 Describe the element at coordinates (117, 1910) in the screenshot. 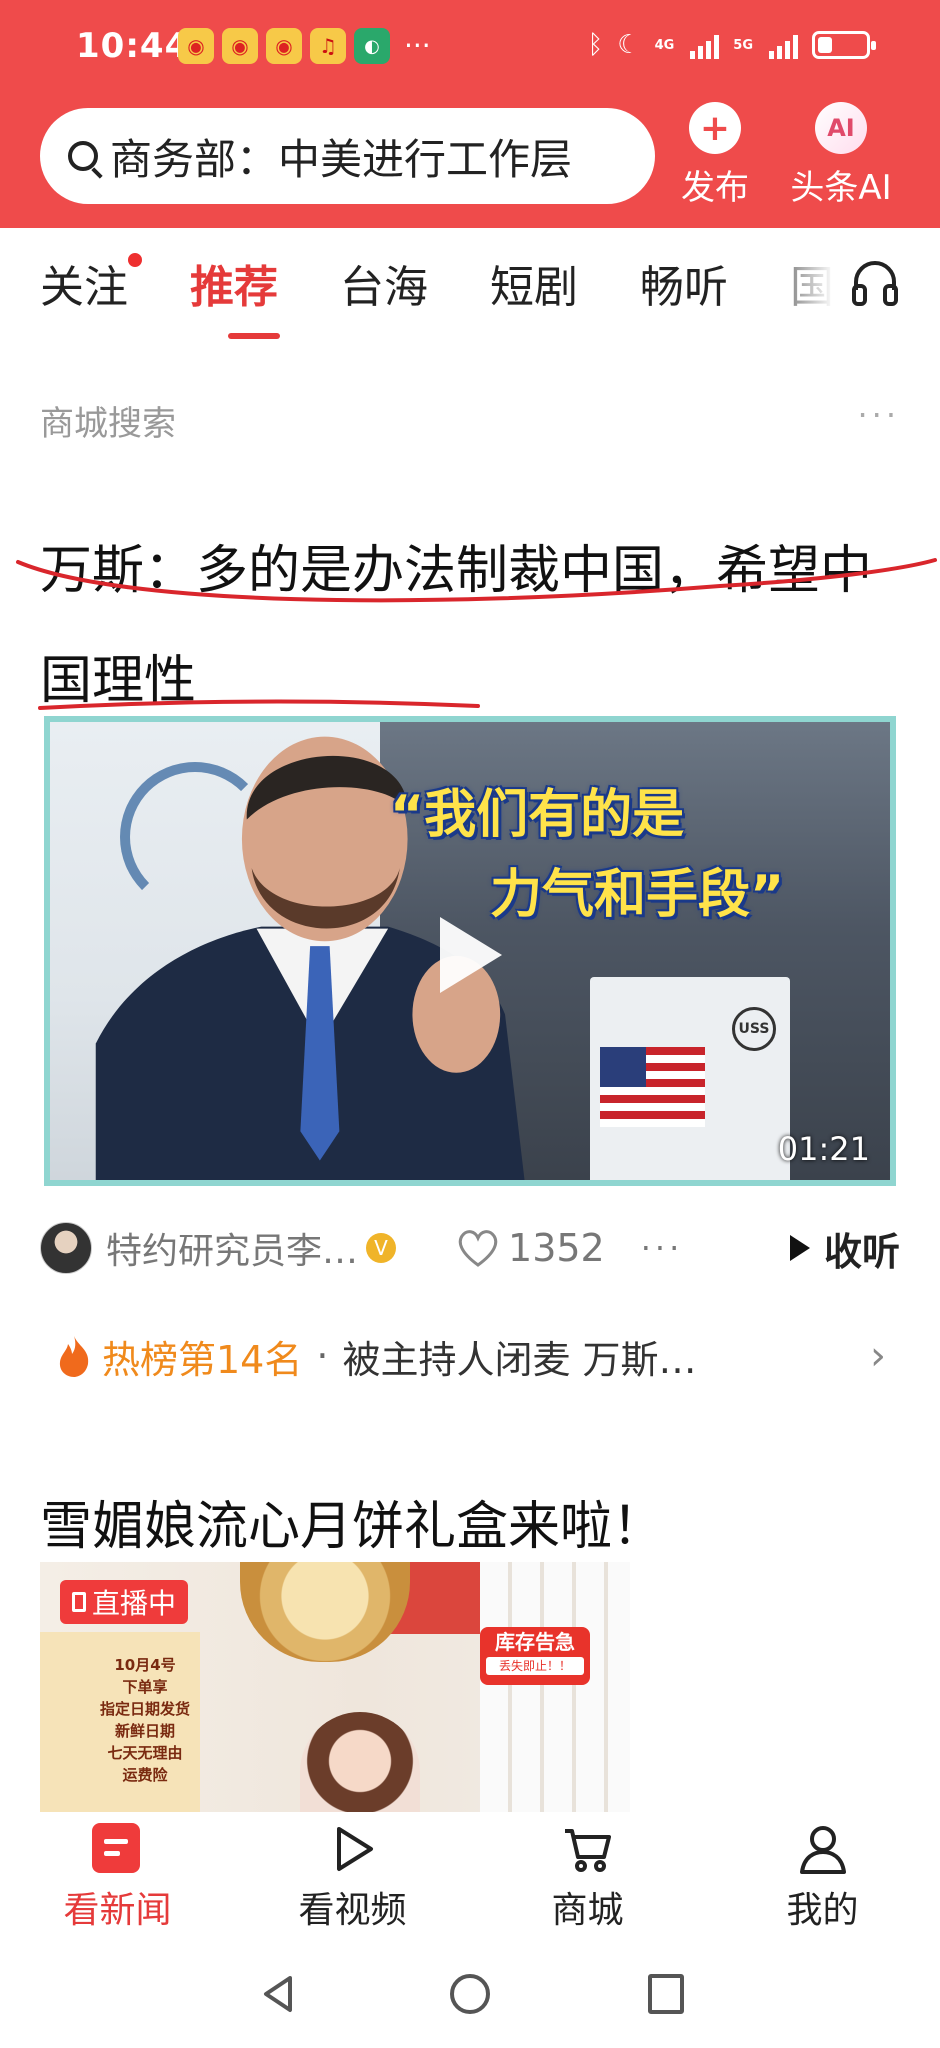

I see `nav-label: 看新闻` at that location.